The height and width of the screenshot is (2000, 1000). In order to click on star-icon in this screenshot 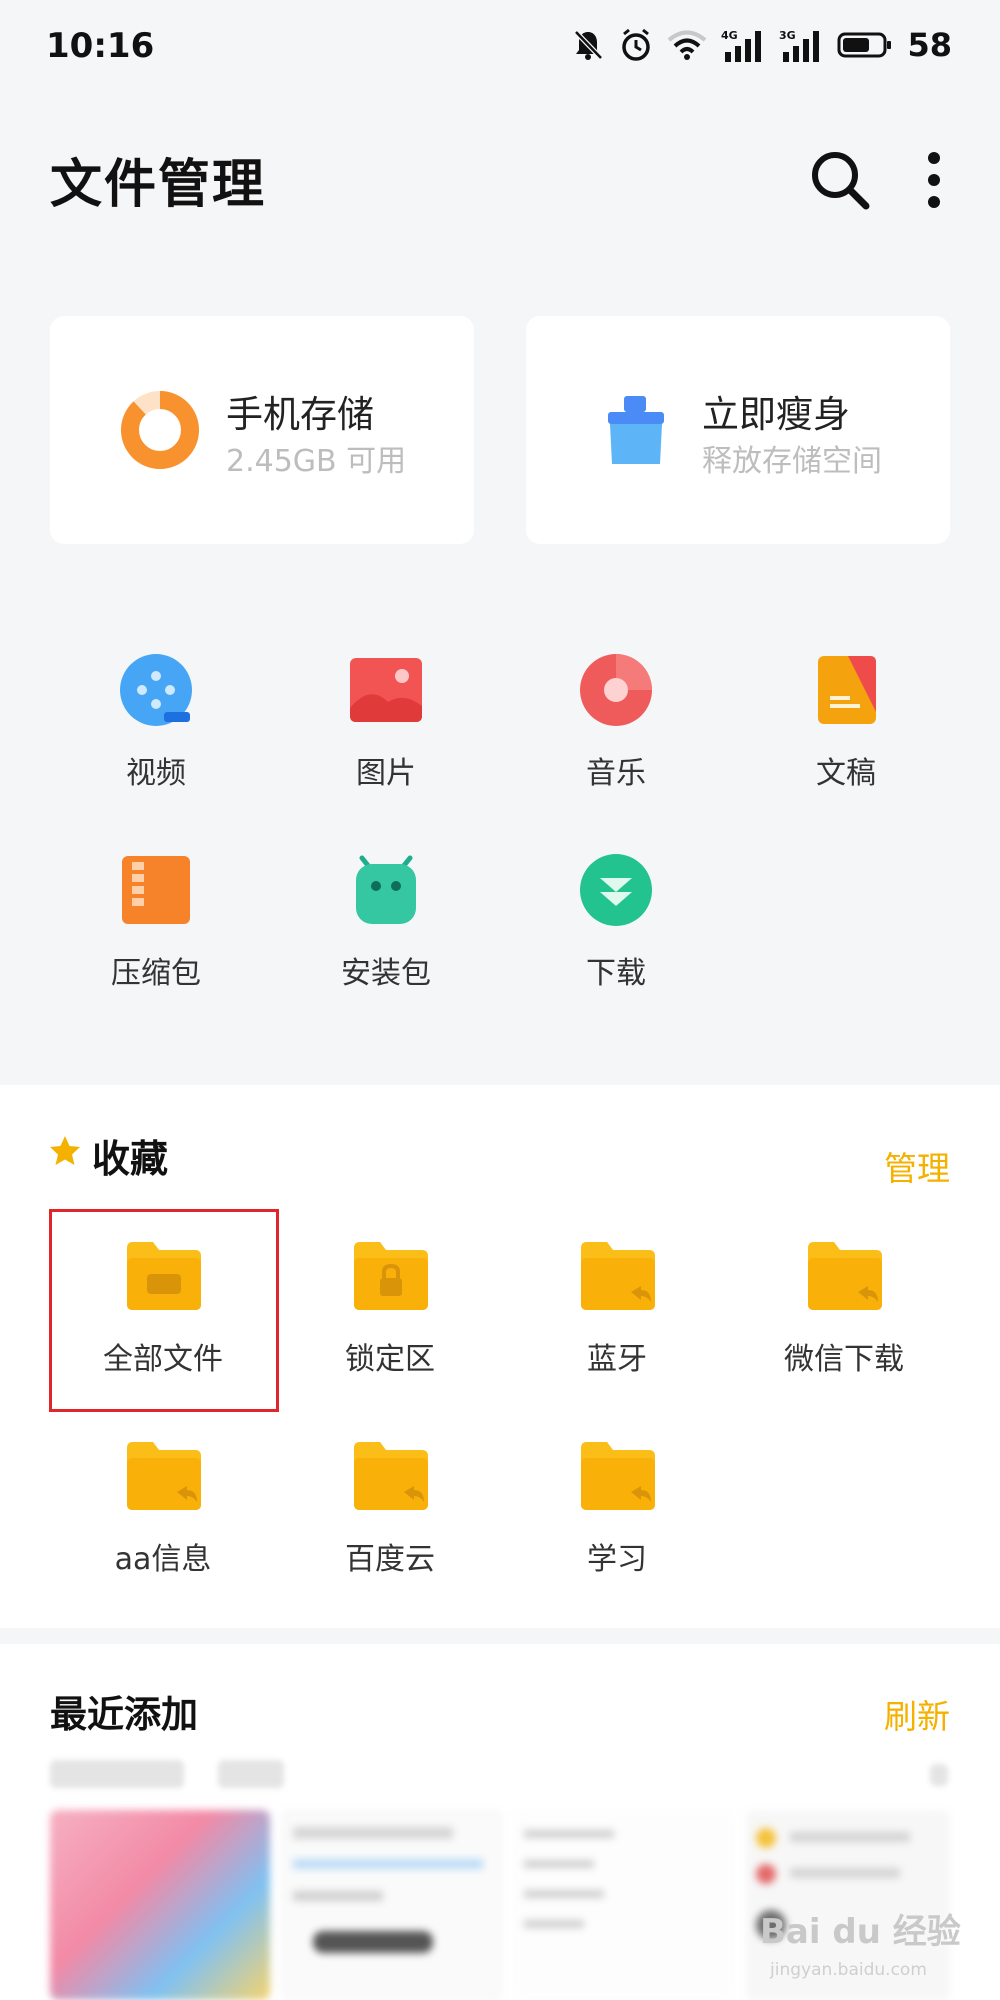, I will do `click(65, 1150)`.